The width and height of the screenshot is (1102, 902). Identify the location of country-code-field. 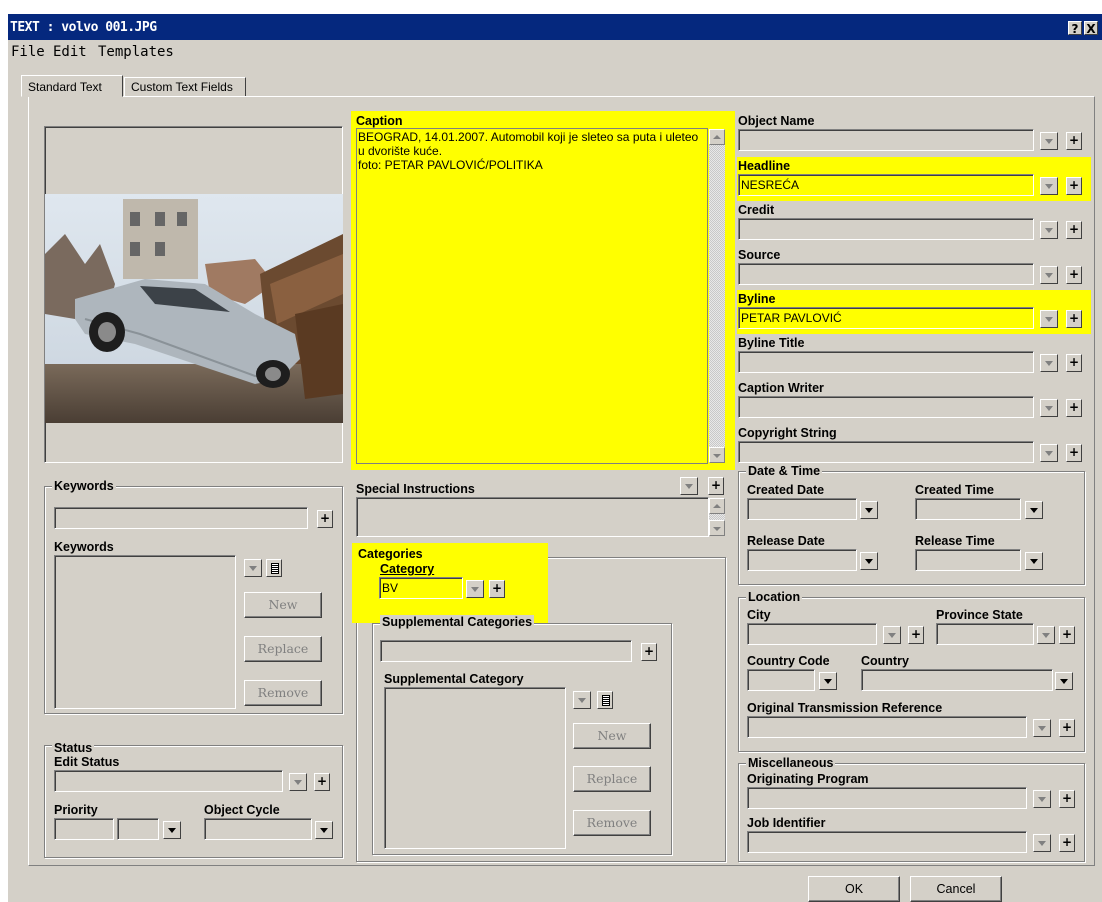
(781, 680).